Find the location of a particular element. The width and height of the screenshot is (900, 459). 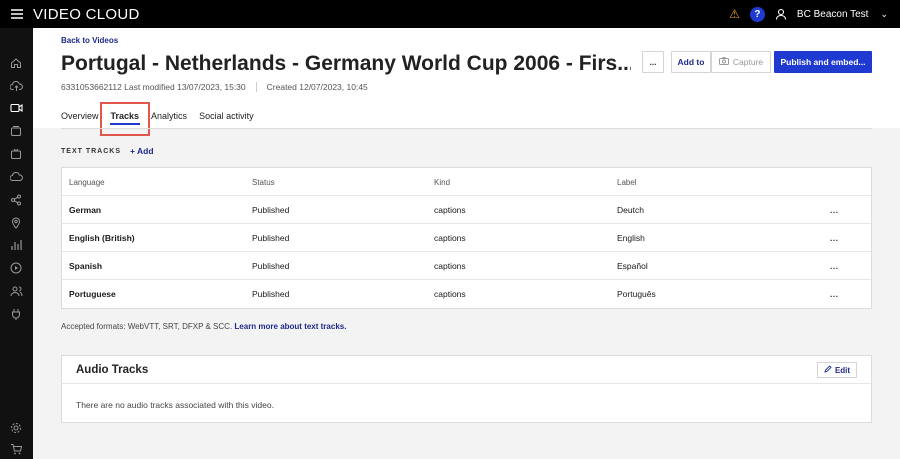

tab-overview: Overview is located at coordinates (80, 116).